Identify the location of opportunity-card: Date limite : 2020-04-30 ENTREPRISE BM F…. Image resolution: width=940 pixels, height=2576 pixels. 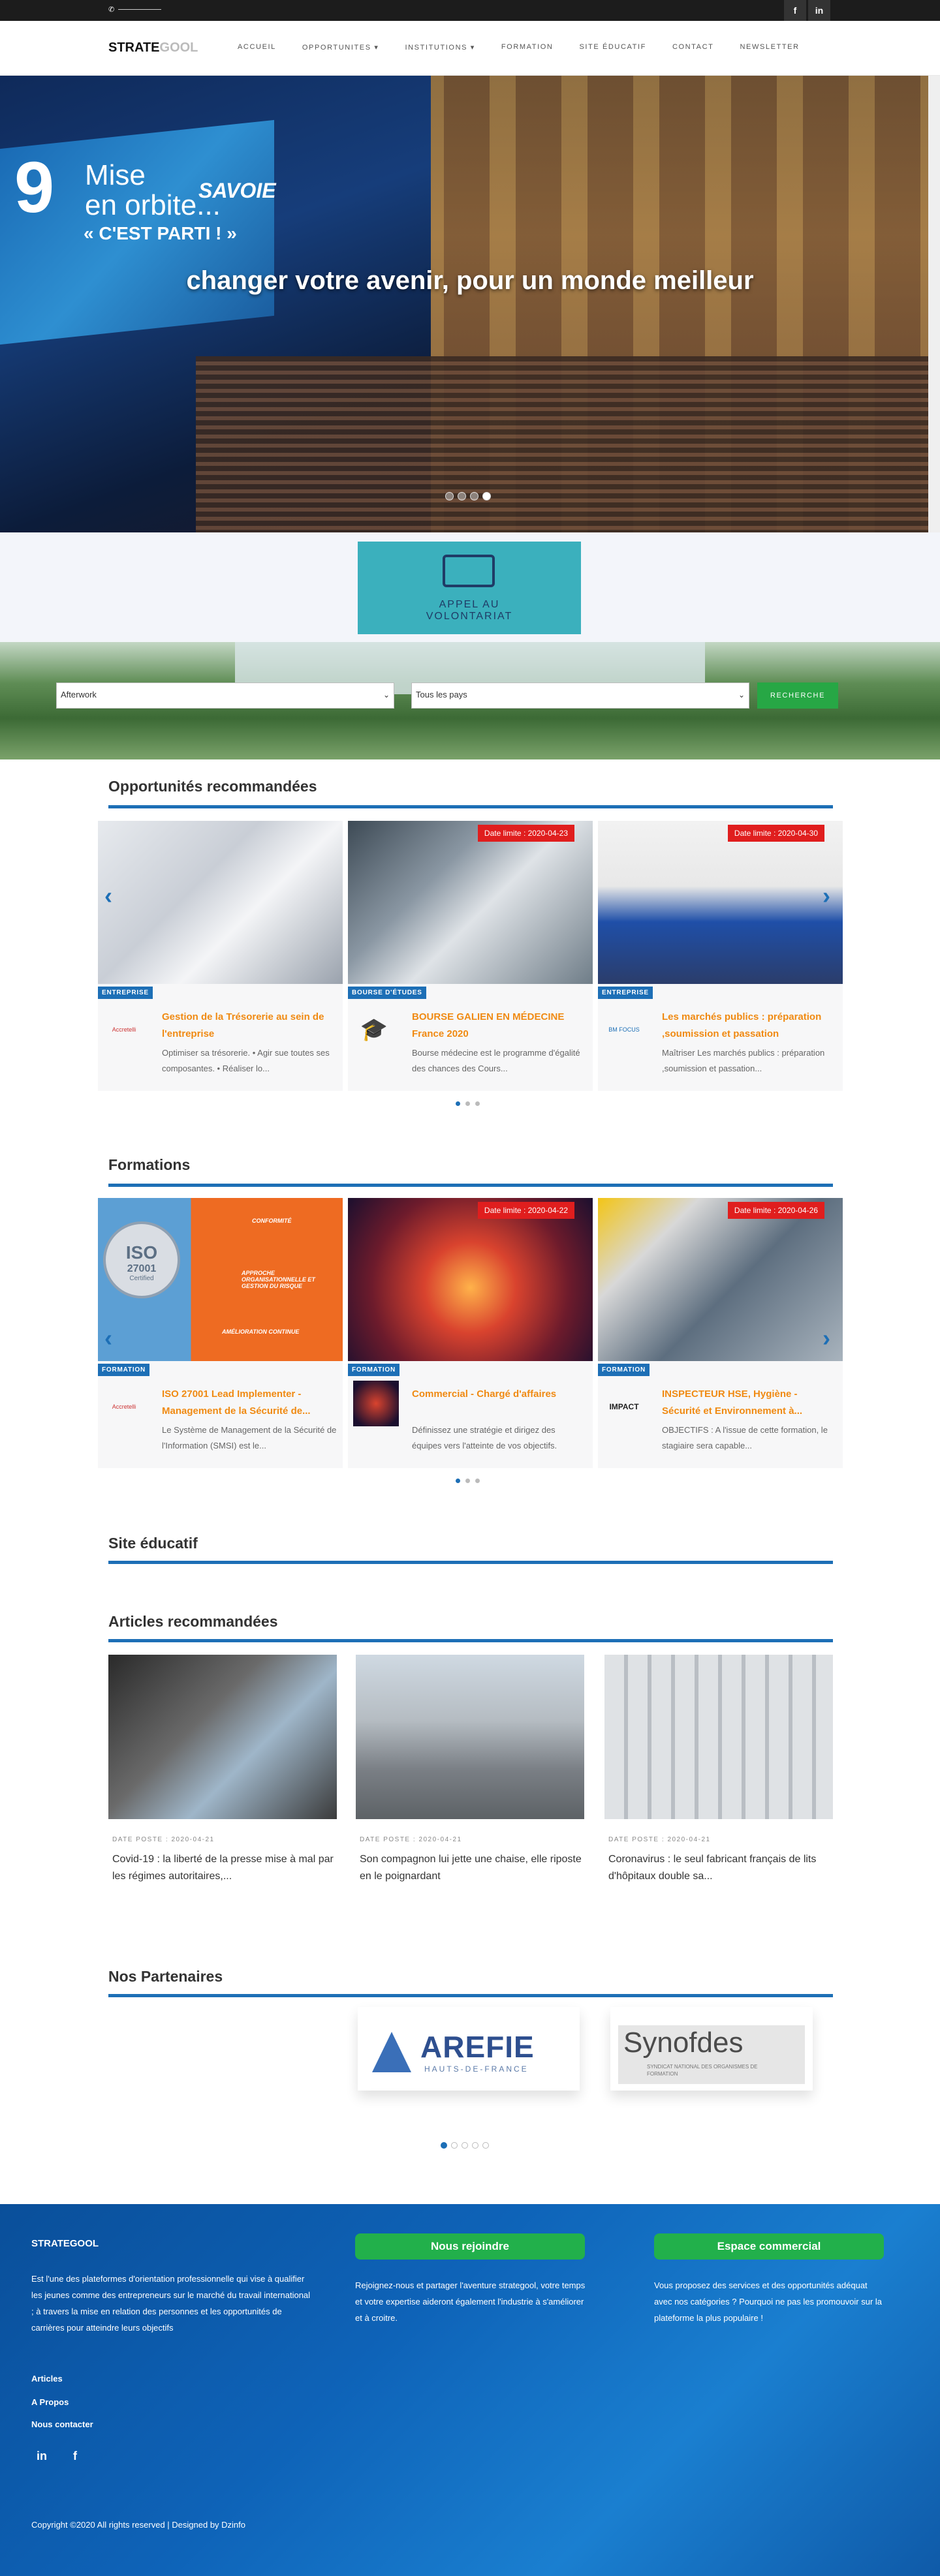
(720, 956).